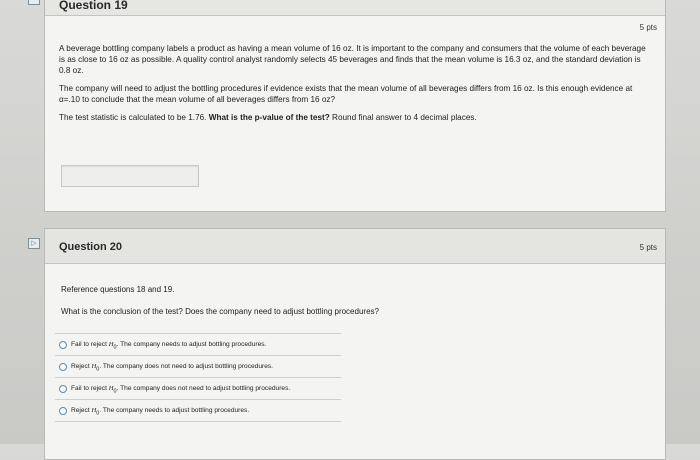  I want to click on question-19-points: 5 pts, so click(648, 27).